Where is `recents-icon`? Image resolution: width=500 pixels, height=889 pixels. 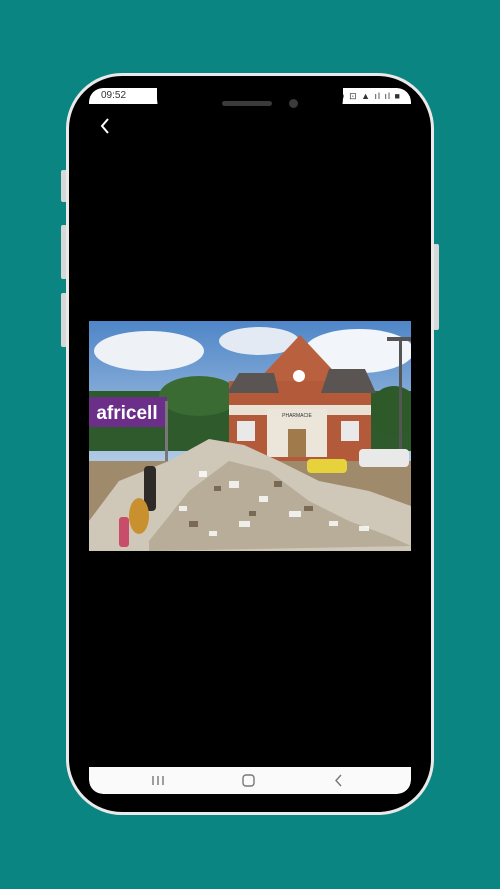
recents-icon is located at coordinates (158, 780).